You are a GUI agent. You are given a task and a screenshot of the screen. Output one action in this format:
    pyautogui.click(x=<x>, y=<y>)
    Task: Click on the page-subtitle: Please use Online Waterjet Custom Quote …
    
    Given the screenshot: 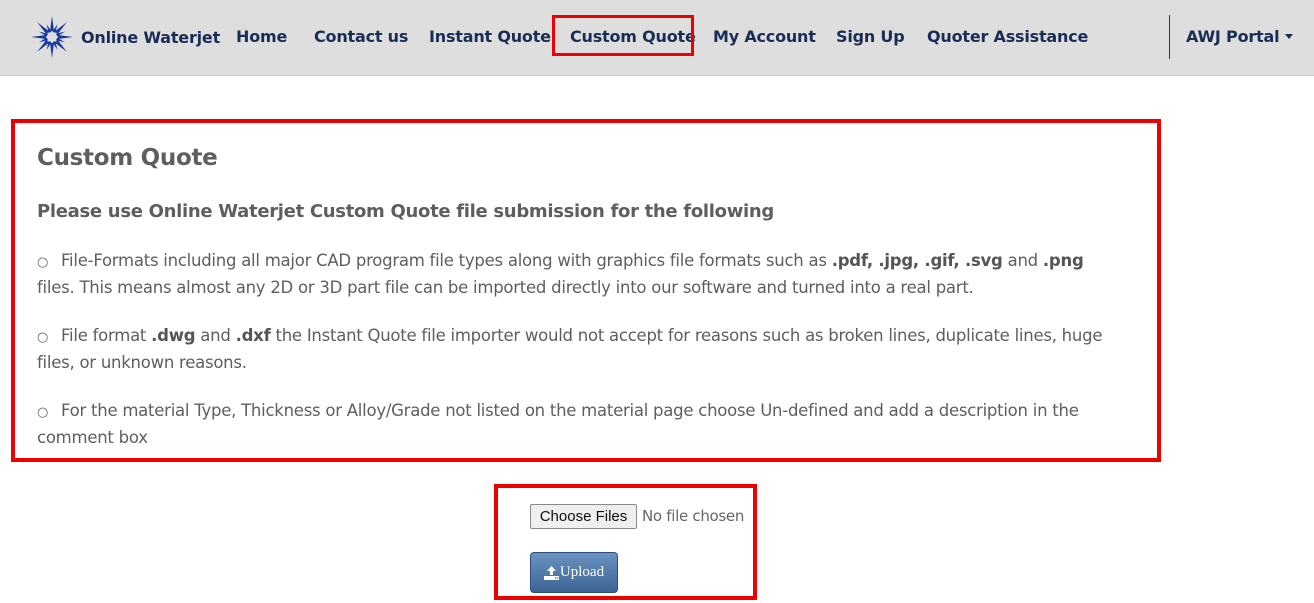 What is the action you would take?
    pyautogui.click(x=406, y=211)
    